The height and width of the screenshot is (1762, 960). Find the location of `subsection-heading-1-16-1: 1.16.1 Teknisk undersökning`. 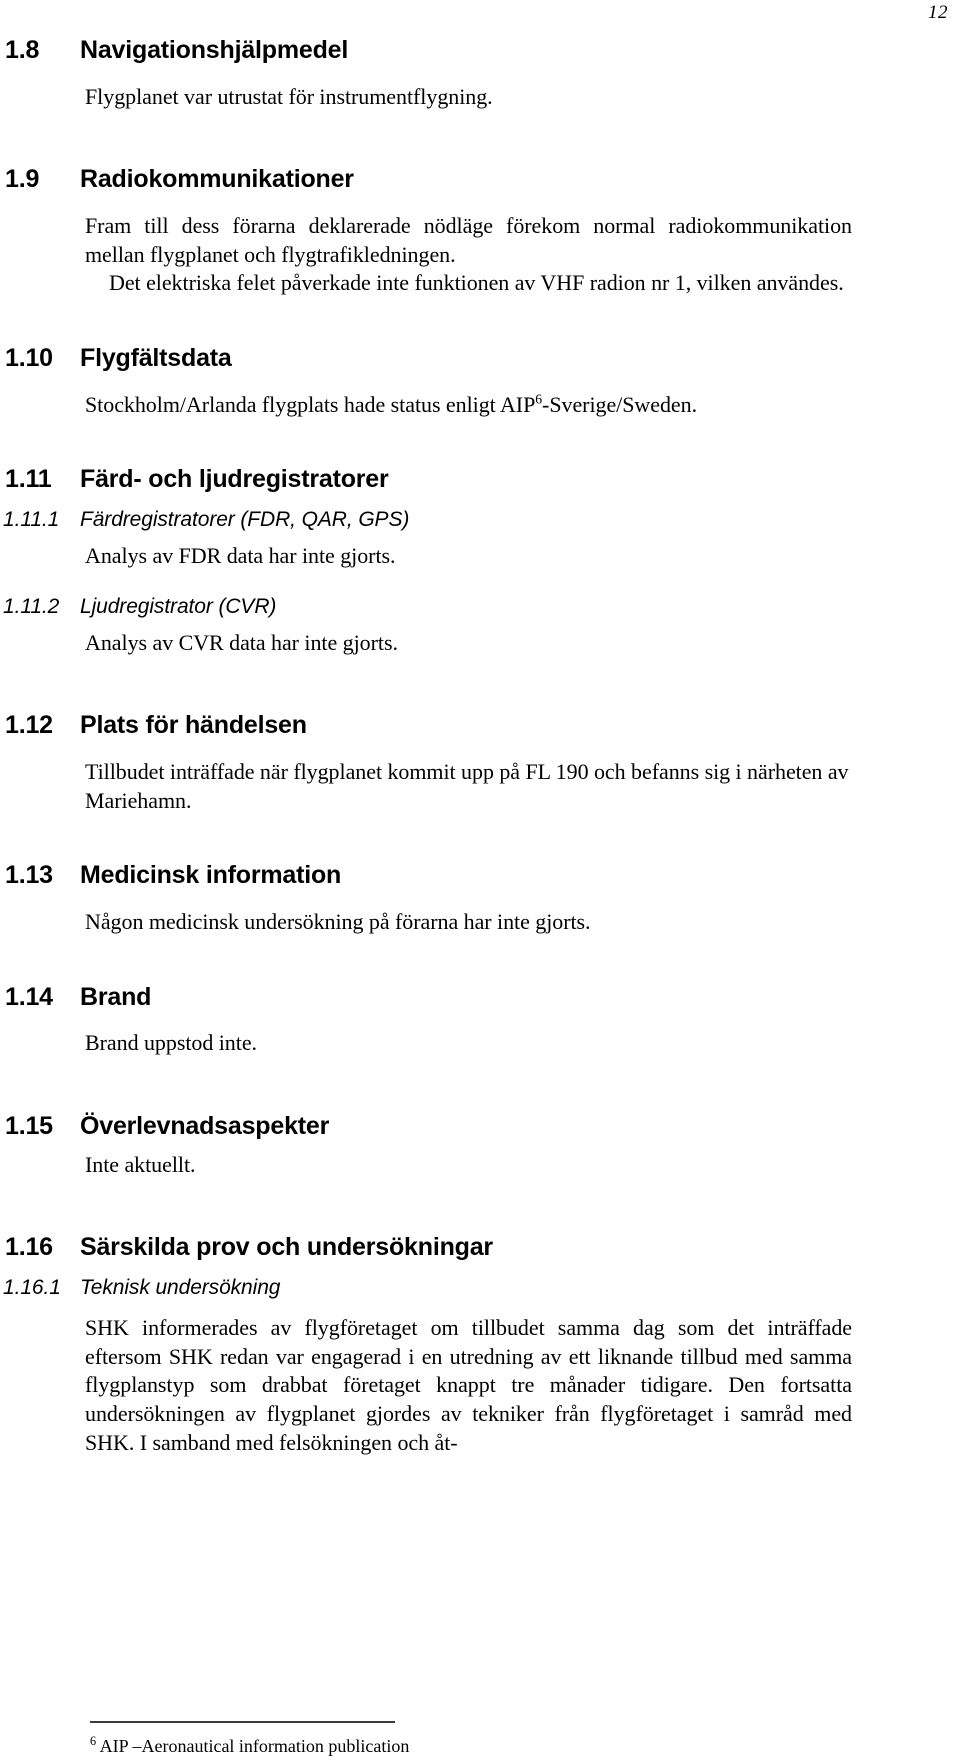

subsection-heading-1-16-1: 1.16.1 Teknisk undersökning is located at coordinates (480, 1288).